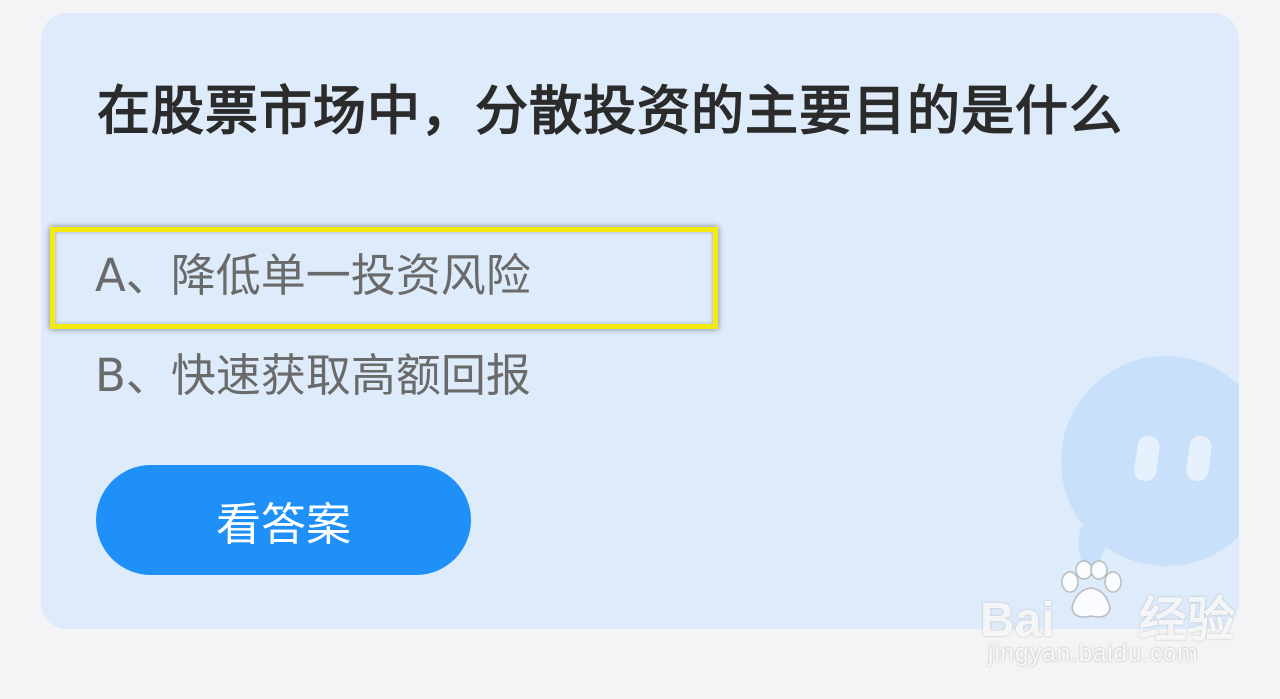  I want to click on watermark-url: jingyan.baidu.com, so click(1093, 653).